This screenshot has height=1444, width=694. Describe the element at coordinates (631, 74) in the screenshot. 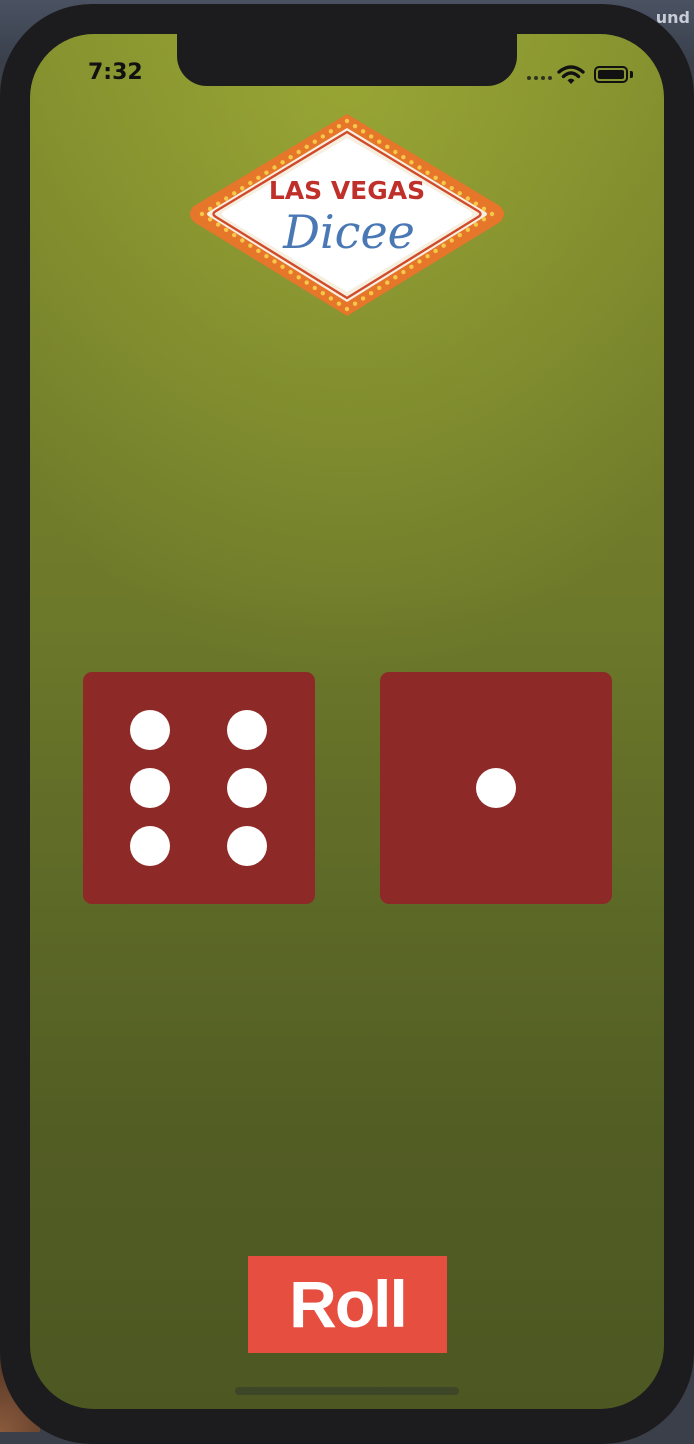

I see `battery-tip` at that location.